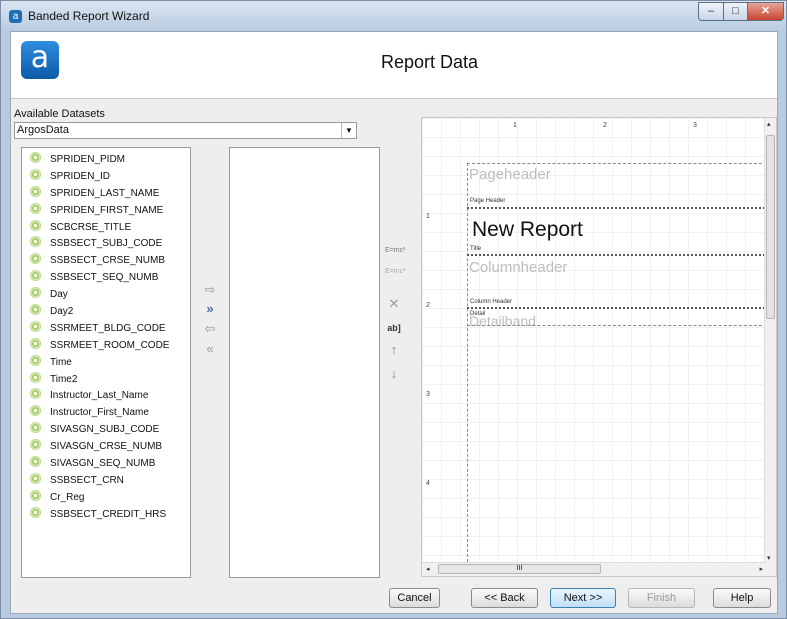 The width and height of the screenshot is (787, 619). Describe the element at coordinates (770, 347) in the screenshot. I see `vertical-scrollbar: ▴ ▾` at that location.